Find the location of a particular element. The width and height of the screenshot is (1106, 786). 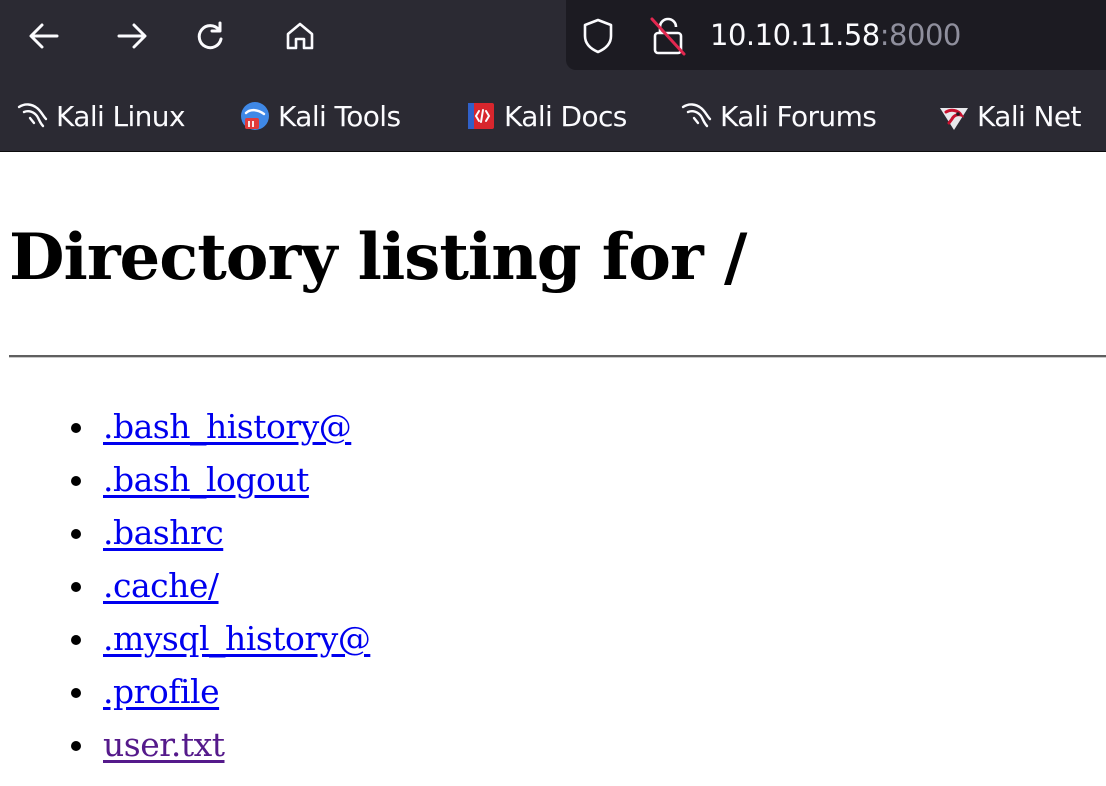

bookmark-kali-tools: Kali Tools is located at coordinates (319, 116).